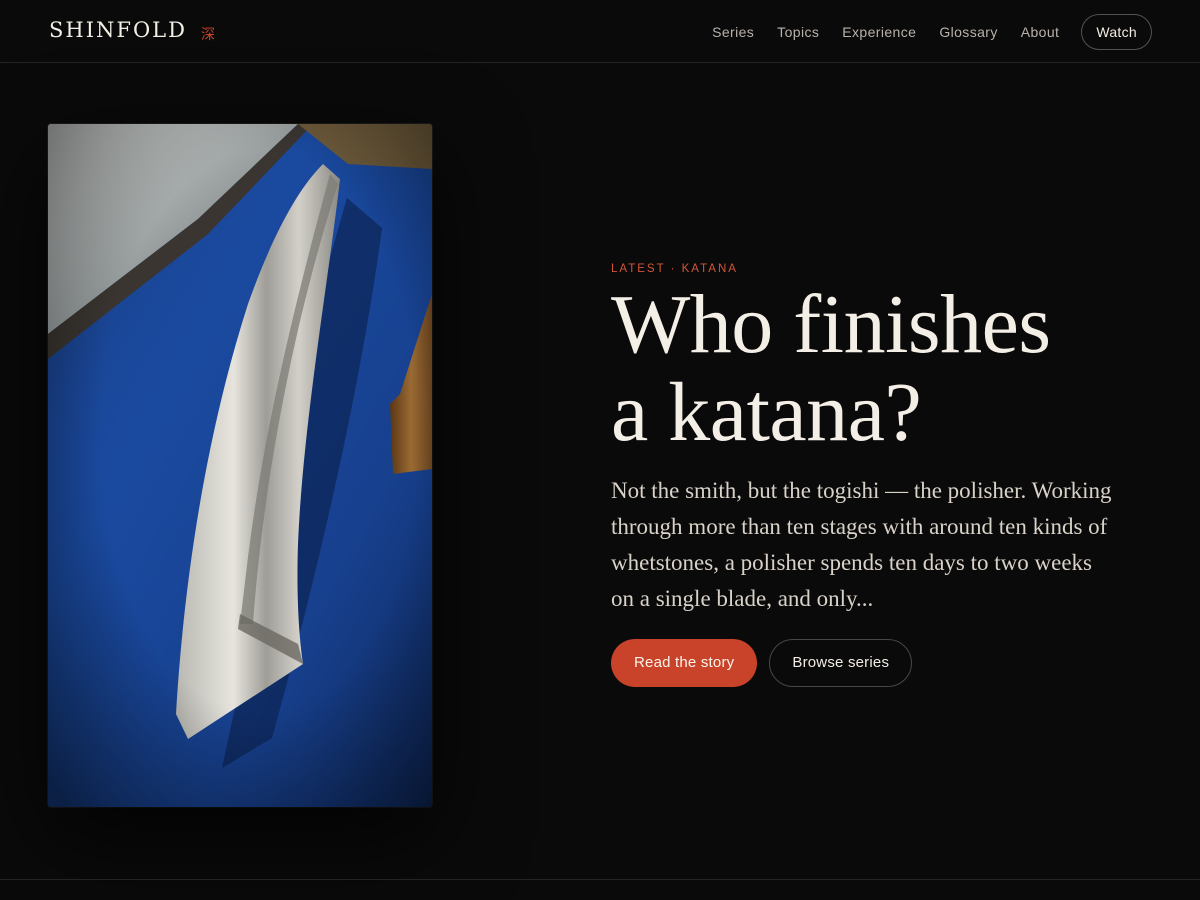 The image size is (1200, 900). I want to click on nav-item-topics: Topics, so click(798, 32).